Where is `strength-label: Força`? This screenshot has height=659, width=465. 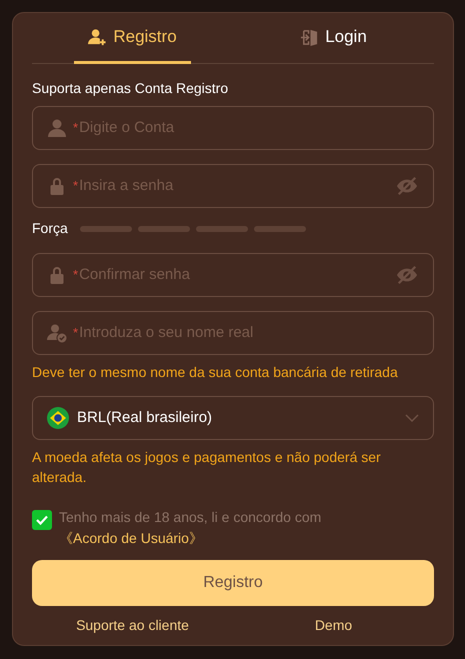 strength-label: Força is located at coordinates (50, 228).